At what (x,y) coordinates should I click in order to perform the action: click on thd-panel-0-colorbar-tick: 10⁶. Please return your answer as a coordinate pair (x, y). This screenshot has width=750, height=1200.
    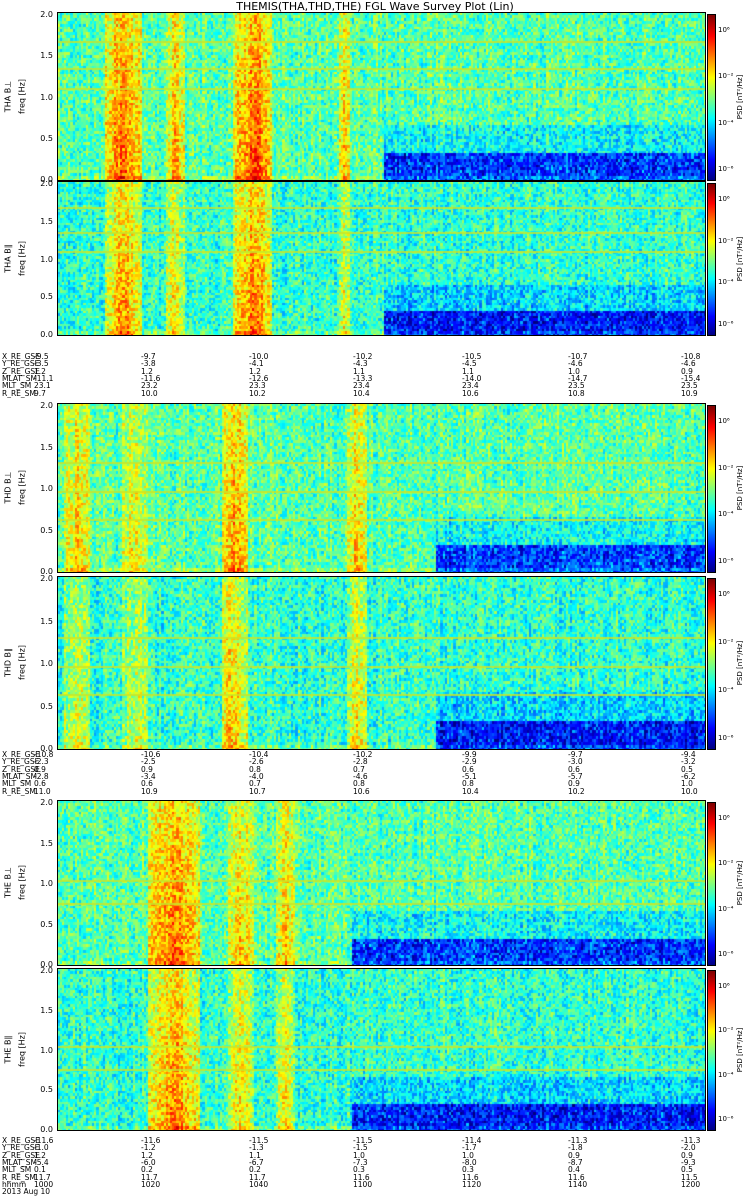
    Looking at the image, I should click on (724, 421).